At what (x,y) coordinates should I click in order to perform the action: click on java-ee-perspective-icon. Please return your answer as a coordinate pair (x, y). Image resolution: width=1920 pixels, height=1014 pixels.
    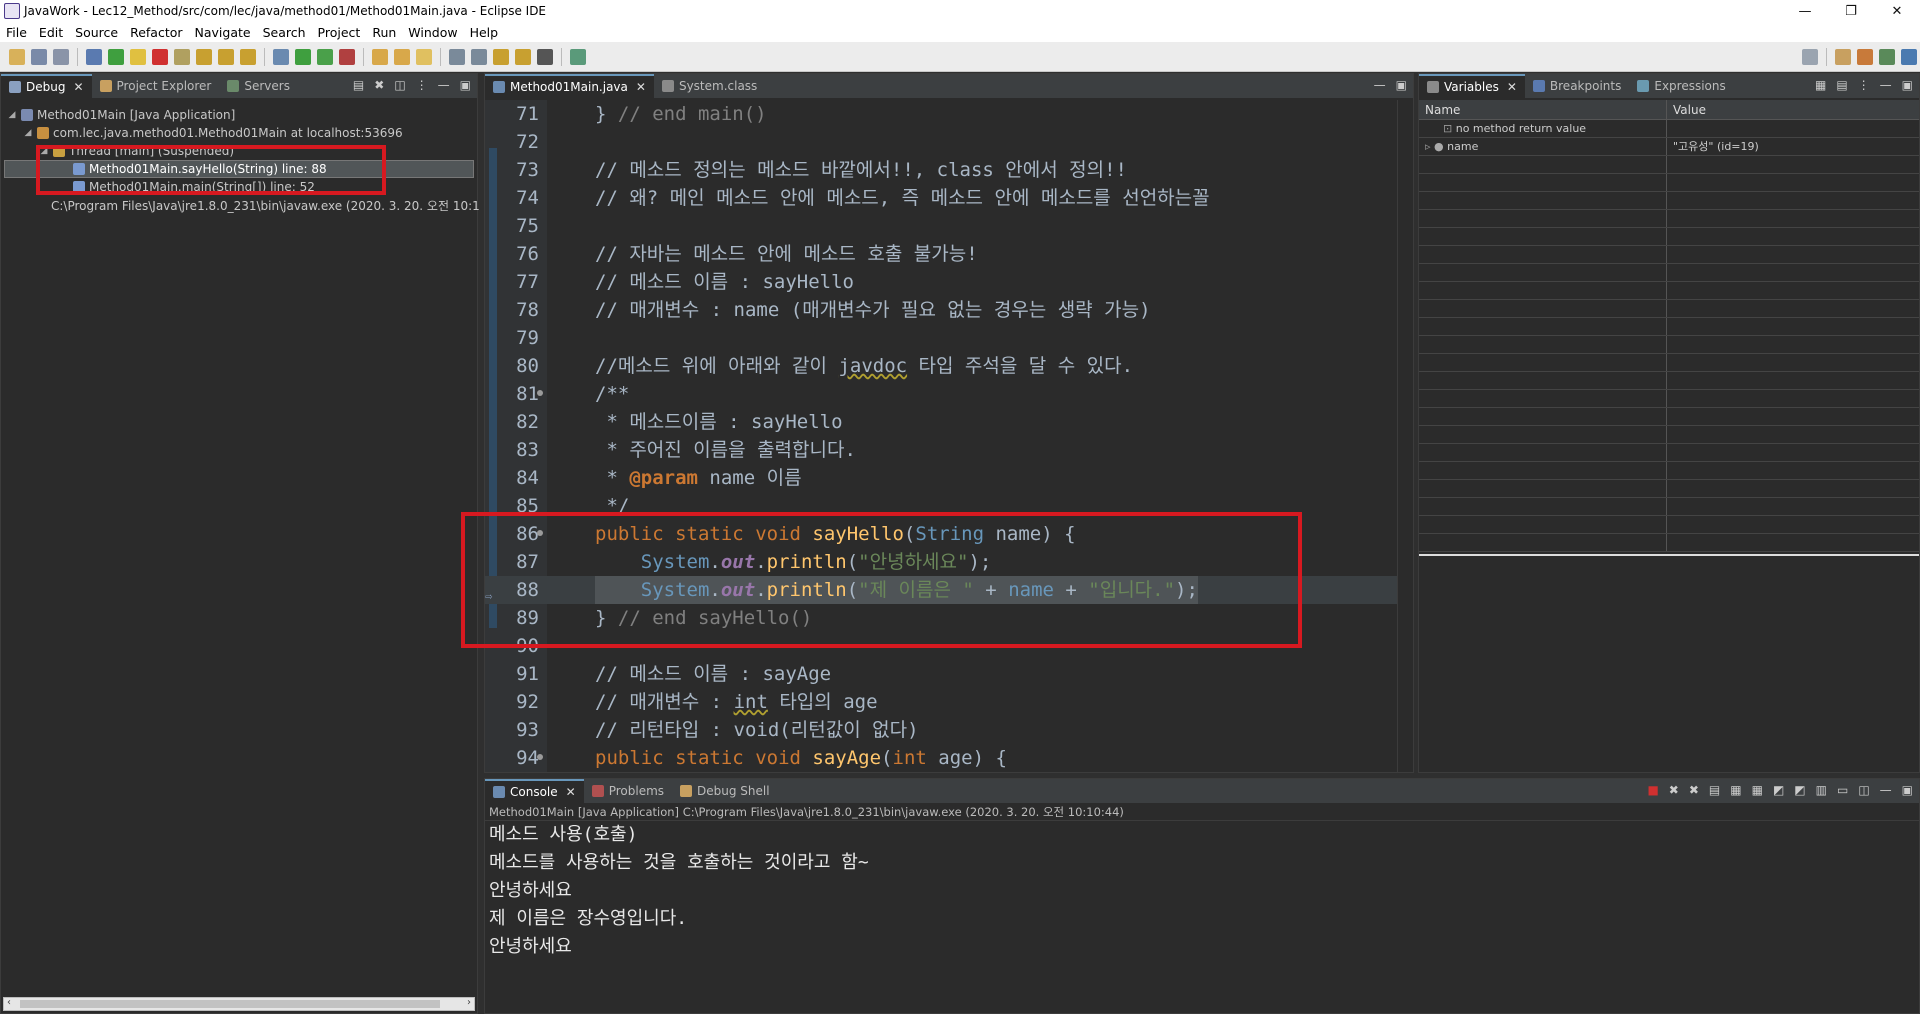
    Looking at the image, I should click on (1865, 56).